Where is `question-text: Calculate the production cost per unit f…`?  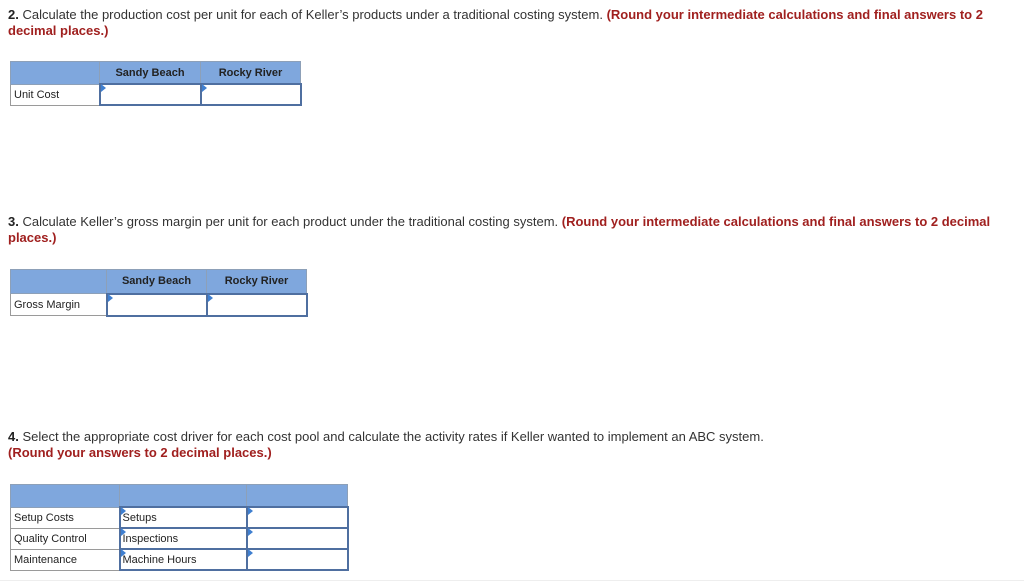 question-text: Calculate the production cost per unit f… is located at coordinates (312, 14).